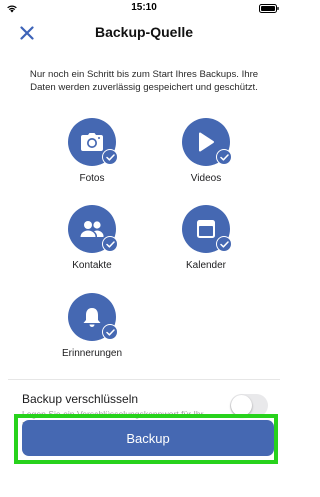  I want to click on source-contacts-label: Kontakte, so click(92, 265).